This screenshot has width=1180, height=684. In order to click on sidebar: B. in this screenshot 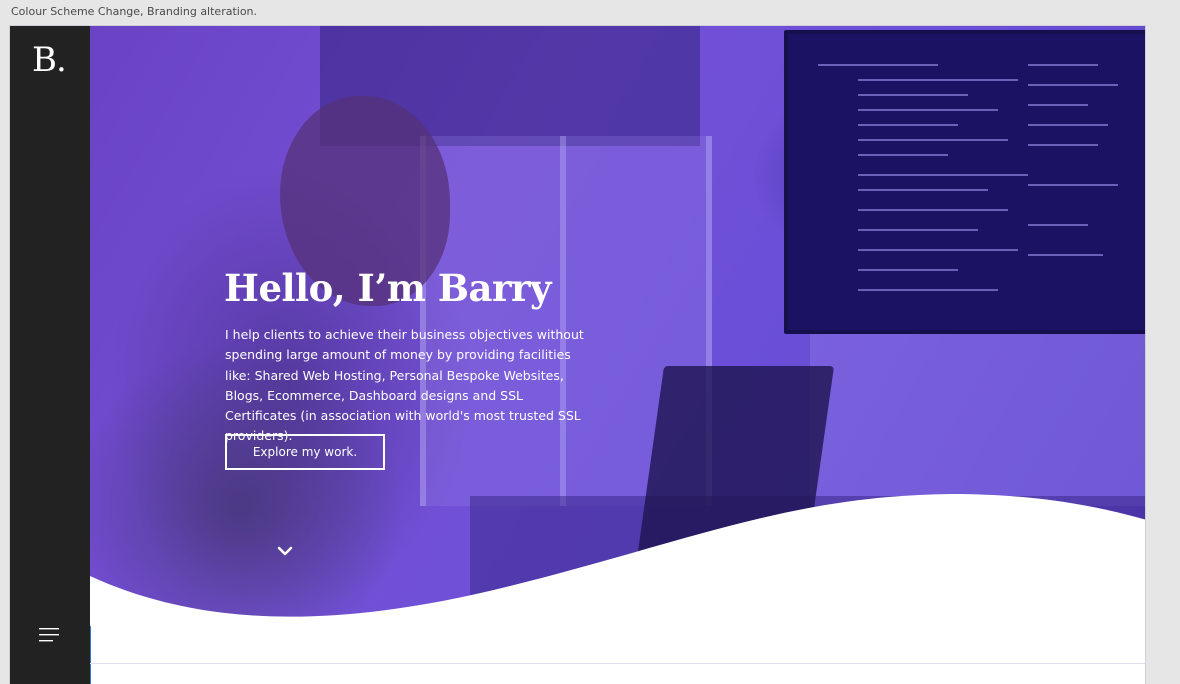, I will do `click(50, 355)`.